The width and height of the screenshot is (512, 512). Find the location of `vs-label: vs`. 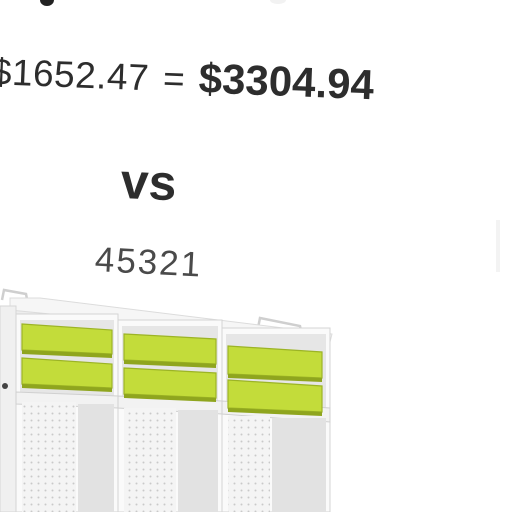

vs-label: vs is located at coordinates (148, 182).